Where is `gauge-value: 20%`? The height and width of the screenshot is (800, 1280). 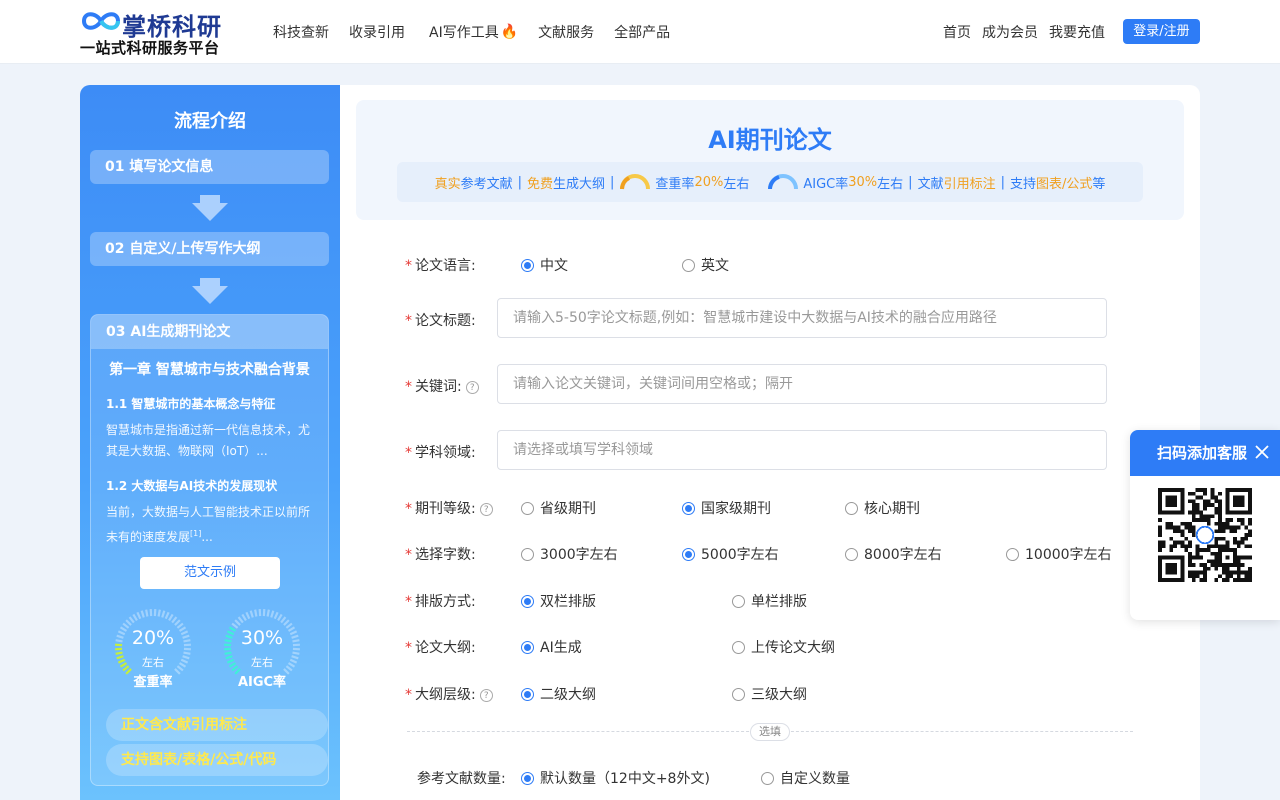
gauge-value: 20% is located at coordinates (153, 638).